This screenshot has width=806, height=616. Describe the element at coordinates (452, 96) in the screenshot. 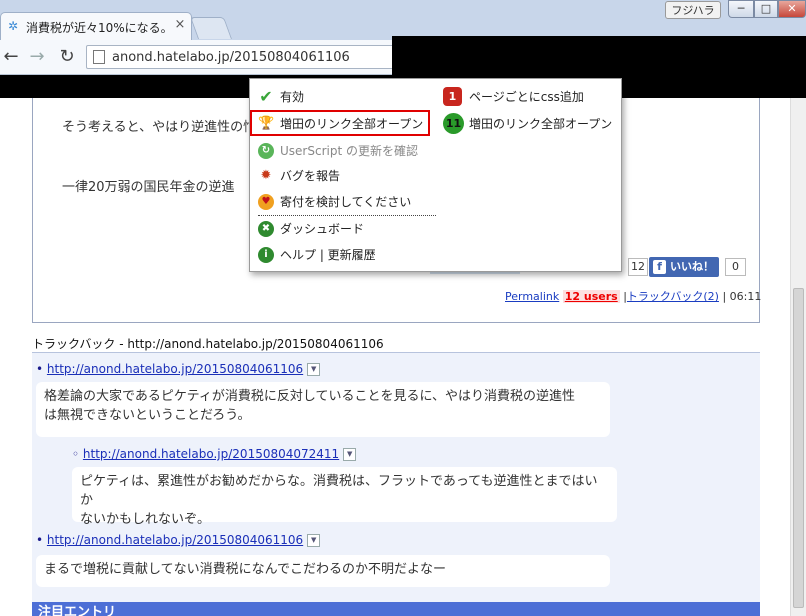

I see `script-badge-icon: 1` at that location.